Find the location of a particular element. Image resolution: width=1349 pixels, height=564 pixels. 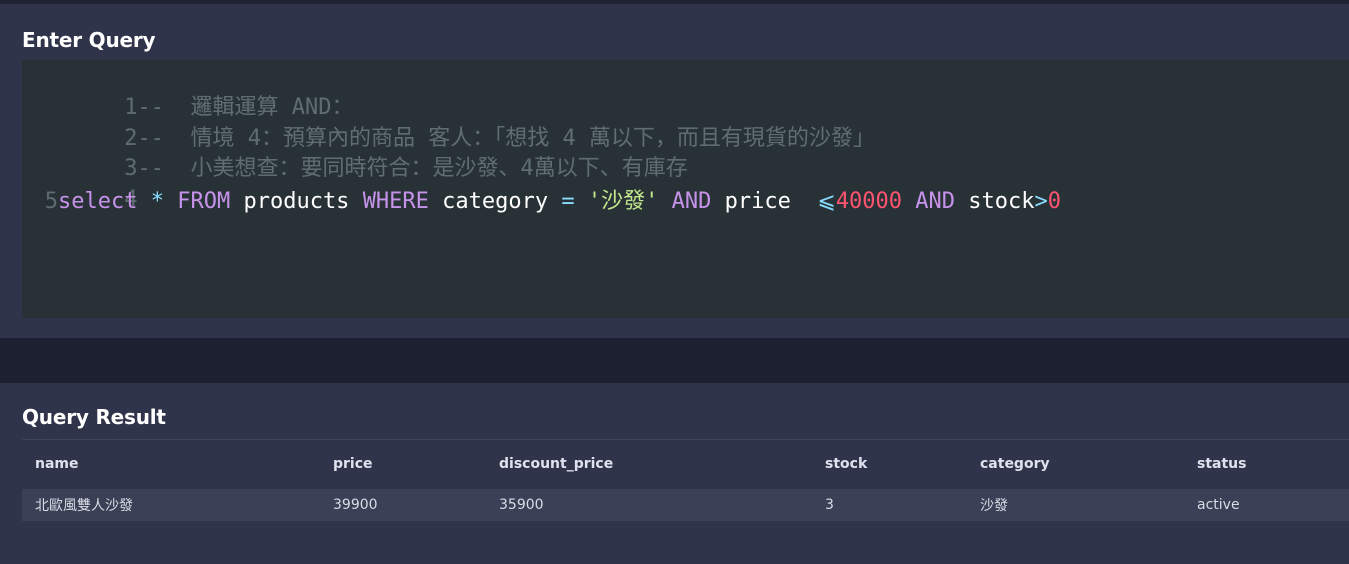

code-line-3: 3-- 小美想查：要同時符合：是沙發、4萬以下、有庫存 is located at coordinates (354, 152).